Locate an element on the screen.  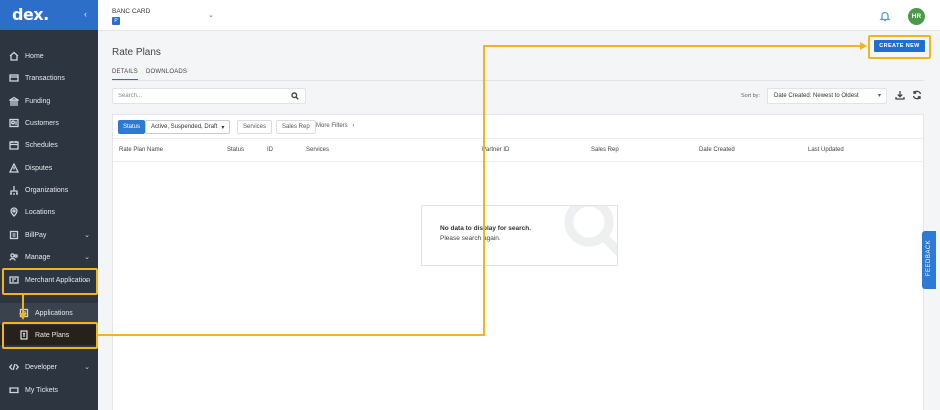
sidebar-item-label: Customers is located at coordinates (42, 123).